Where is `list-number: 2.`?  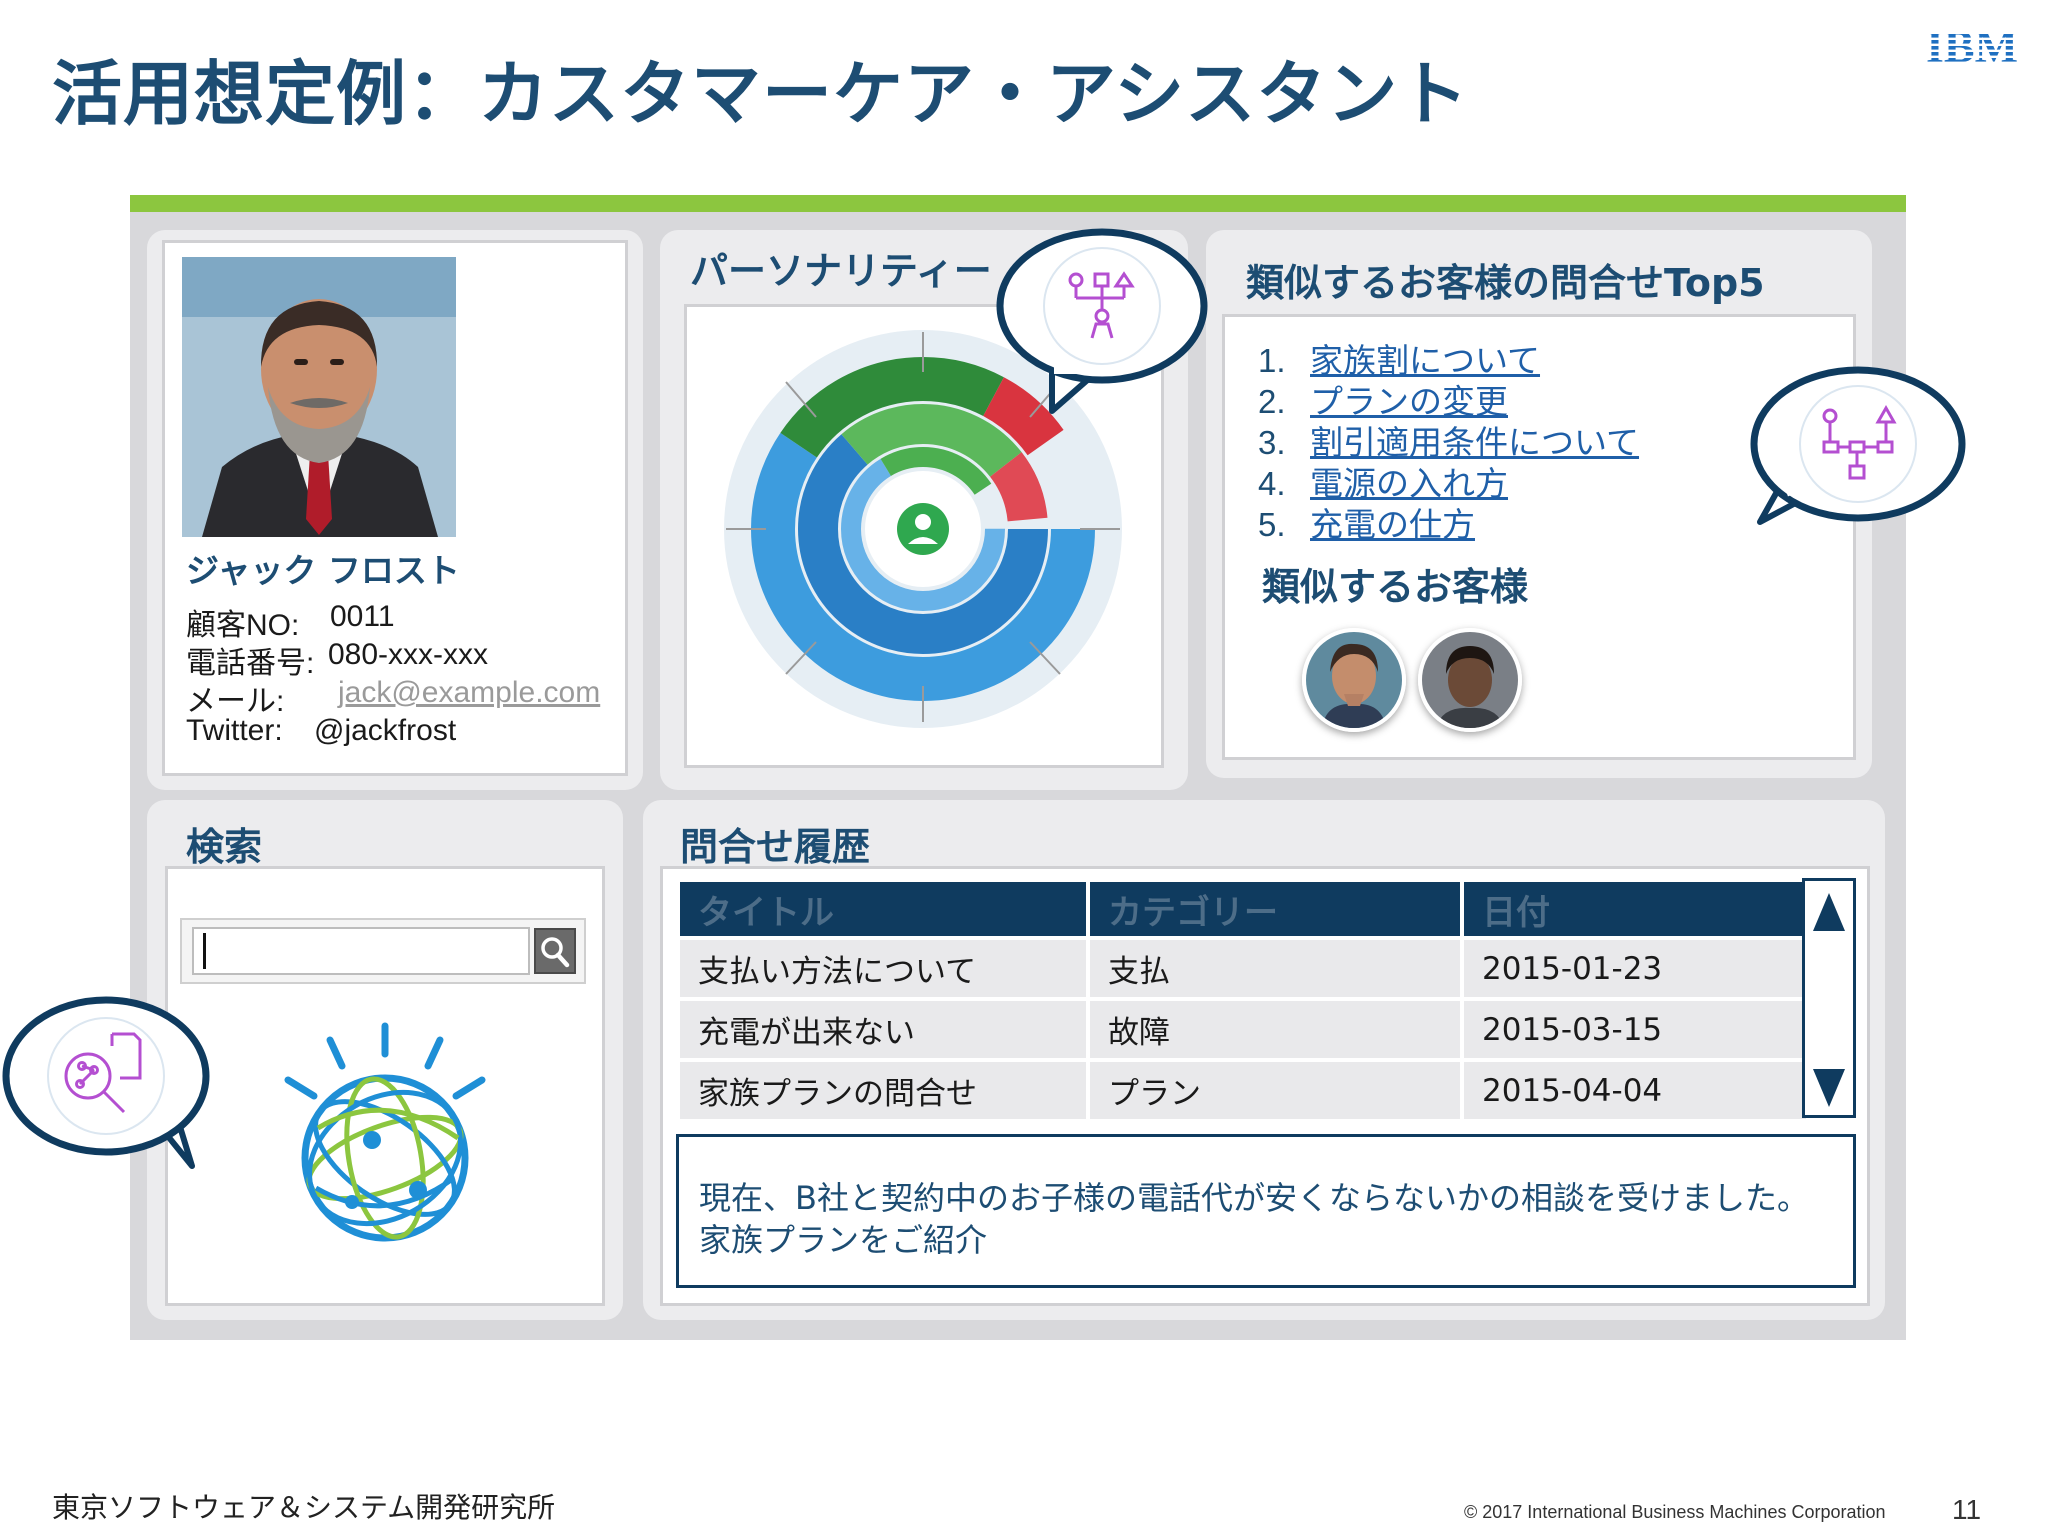 list-number: 2. is located at coordinates (1272, 401).